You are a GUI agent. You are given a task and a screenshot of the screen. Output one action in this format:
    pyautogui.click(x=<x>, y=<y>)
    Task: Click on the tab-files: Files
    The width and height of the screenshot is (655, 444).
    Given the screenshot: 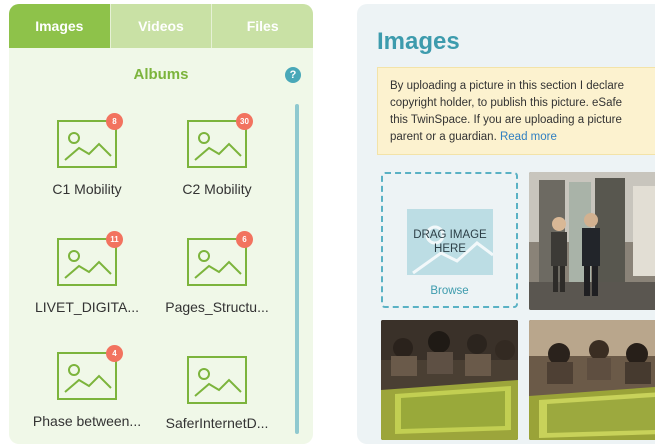 What is the action you would take?
    pyautogui.click(x=262, y=26)
    